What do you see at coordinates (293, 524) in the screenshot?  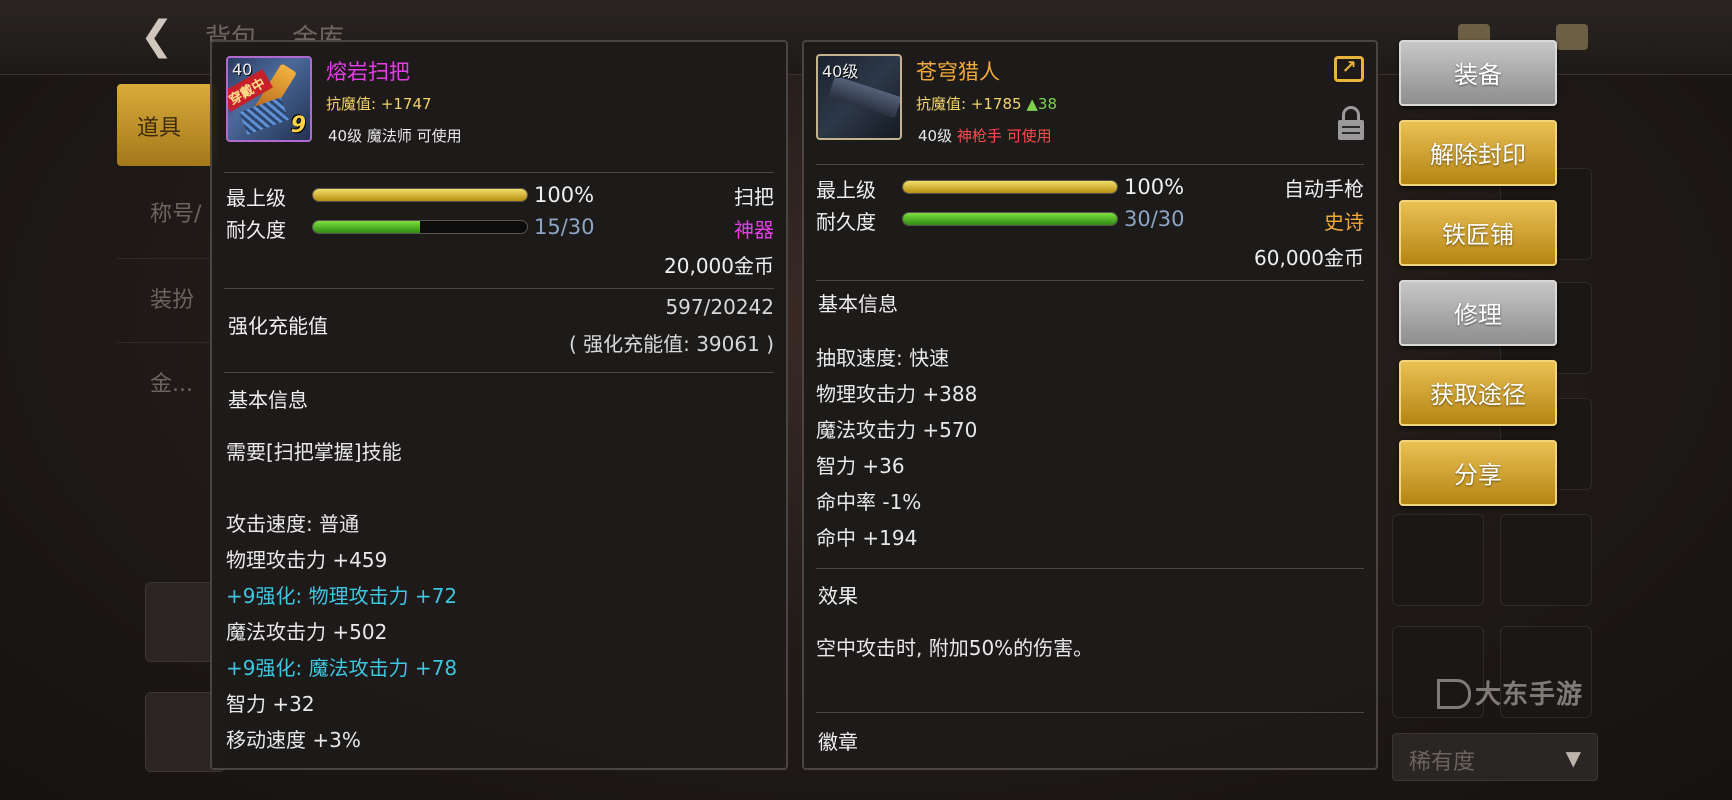 I see `stat-line: 攻击速度: 普通` at bounding box center [293, 524].